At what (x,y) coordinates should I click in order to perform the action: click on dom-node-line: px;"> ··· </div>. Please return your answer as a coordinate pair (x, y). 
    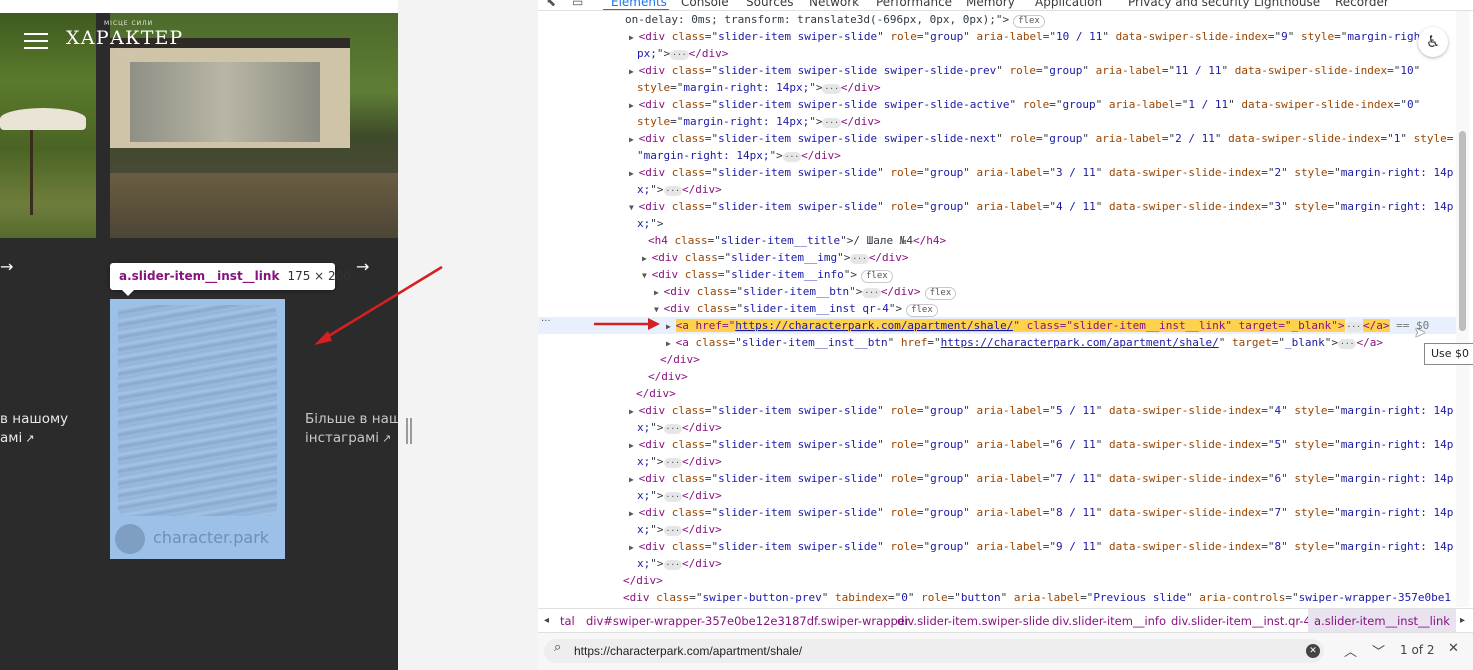
    Looking at the image, I should click on (998, 53).